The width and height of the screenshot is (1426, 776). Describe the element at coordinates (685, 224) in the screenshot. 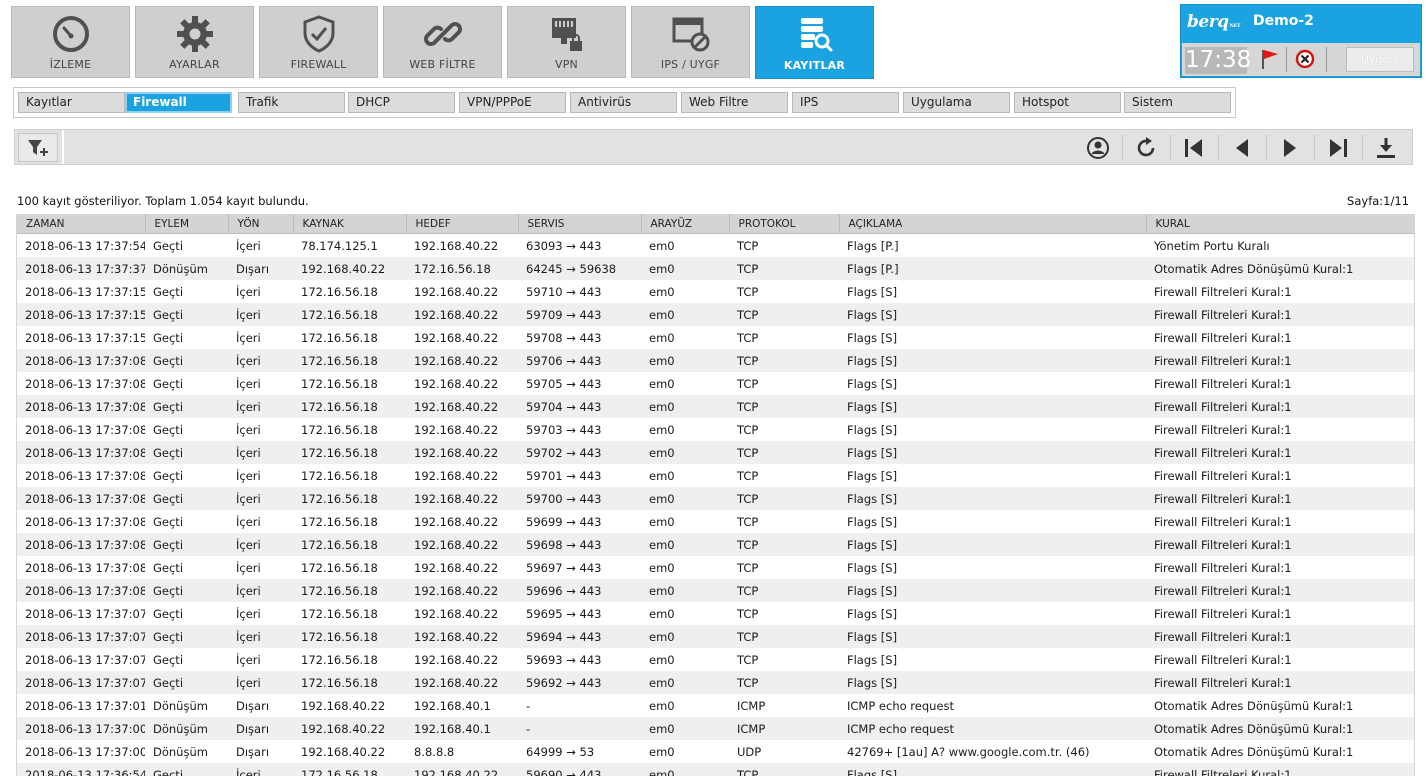

I see `column-header: ARAYÜZ` at that location.